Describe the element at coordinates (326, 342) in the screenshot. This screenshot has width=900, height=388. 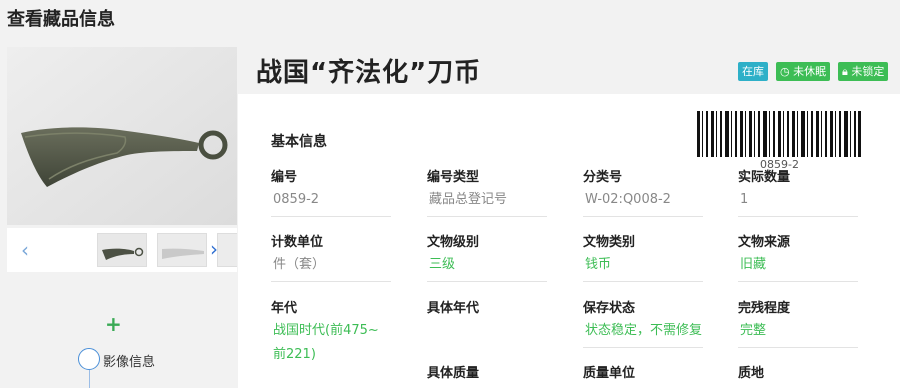
I see `field-value-niandai: 战国时代(前475~前221)` at that location.